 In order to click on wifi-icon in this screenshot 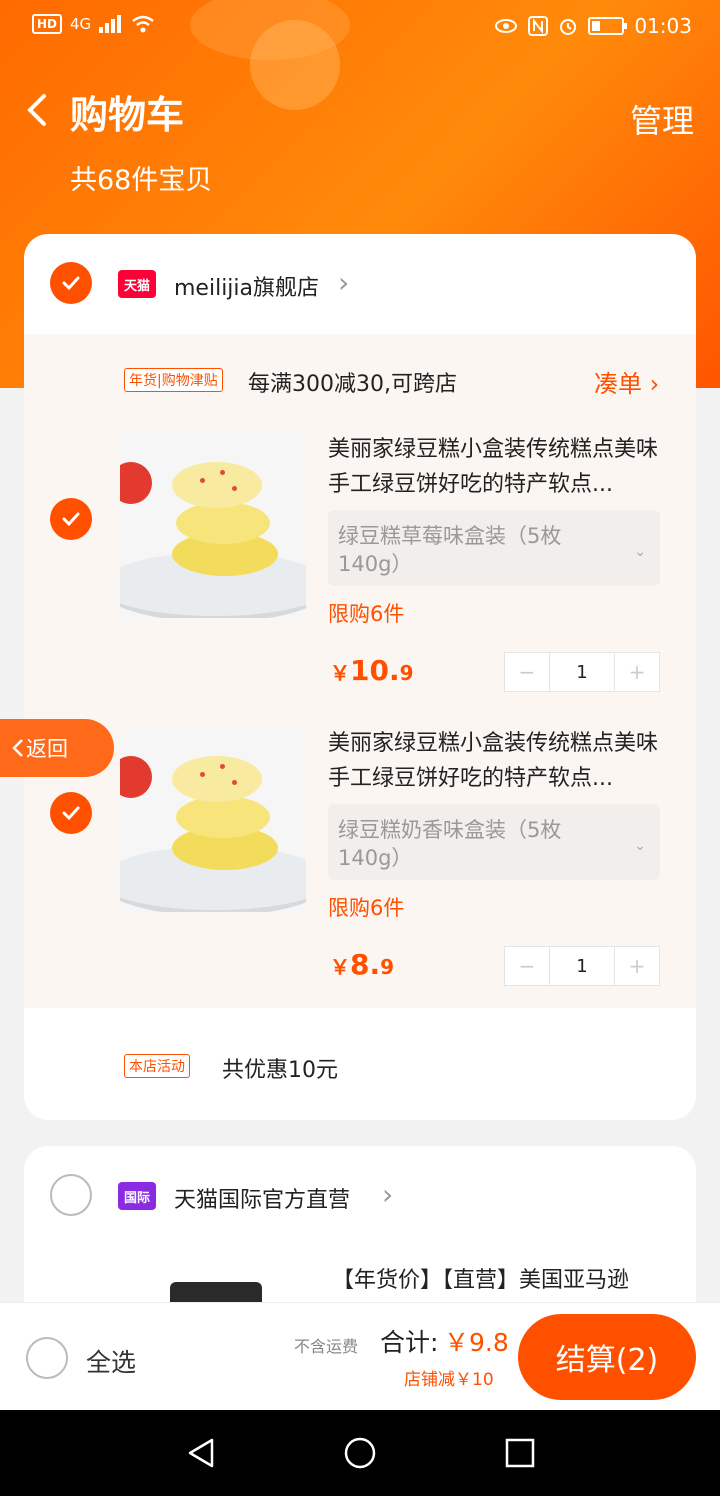, I will do `click(143, 24)`.